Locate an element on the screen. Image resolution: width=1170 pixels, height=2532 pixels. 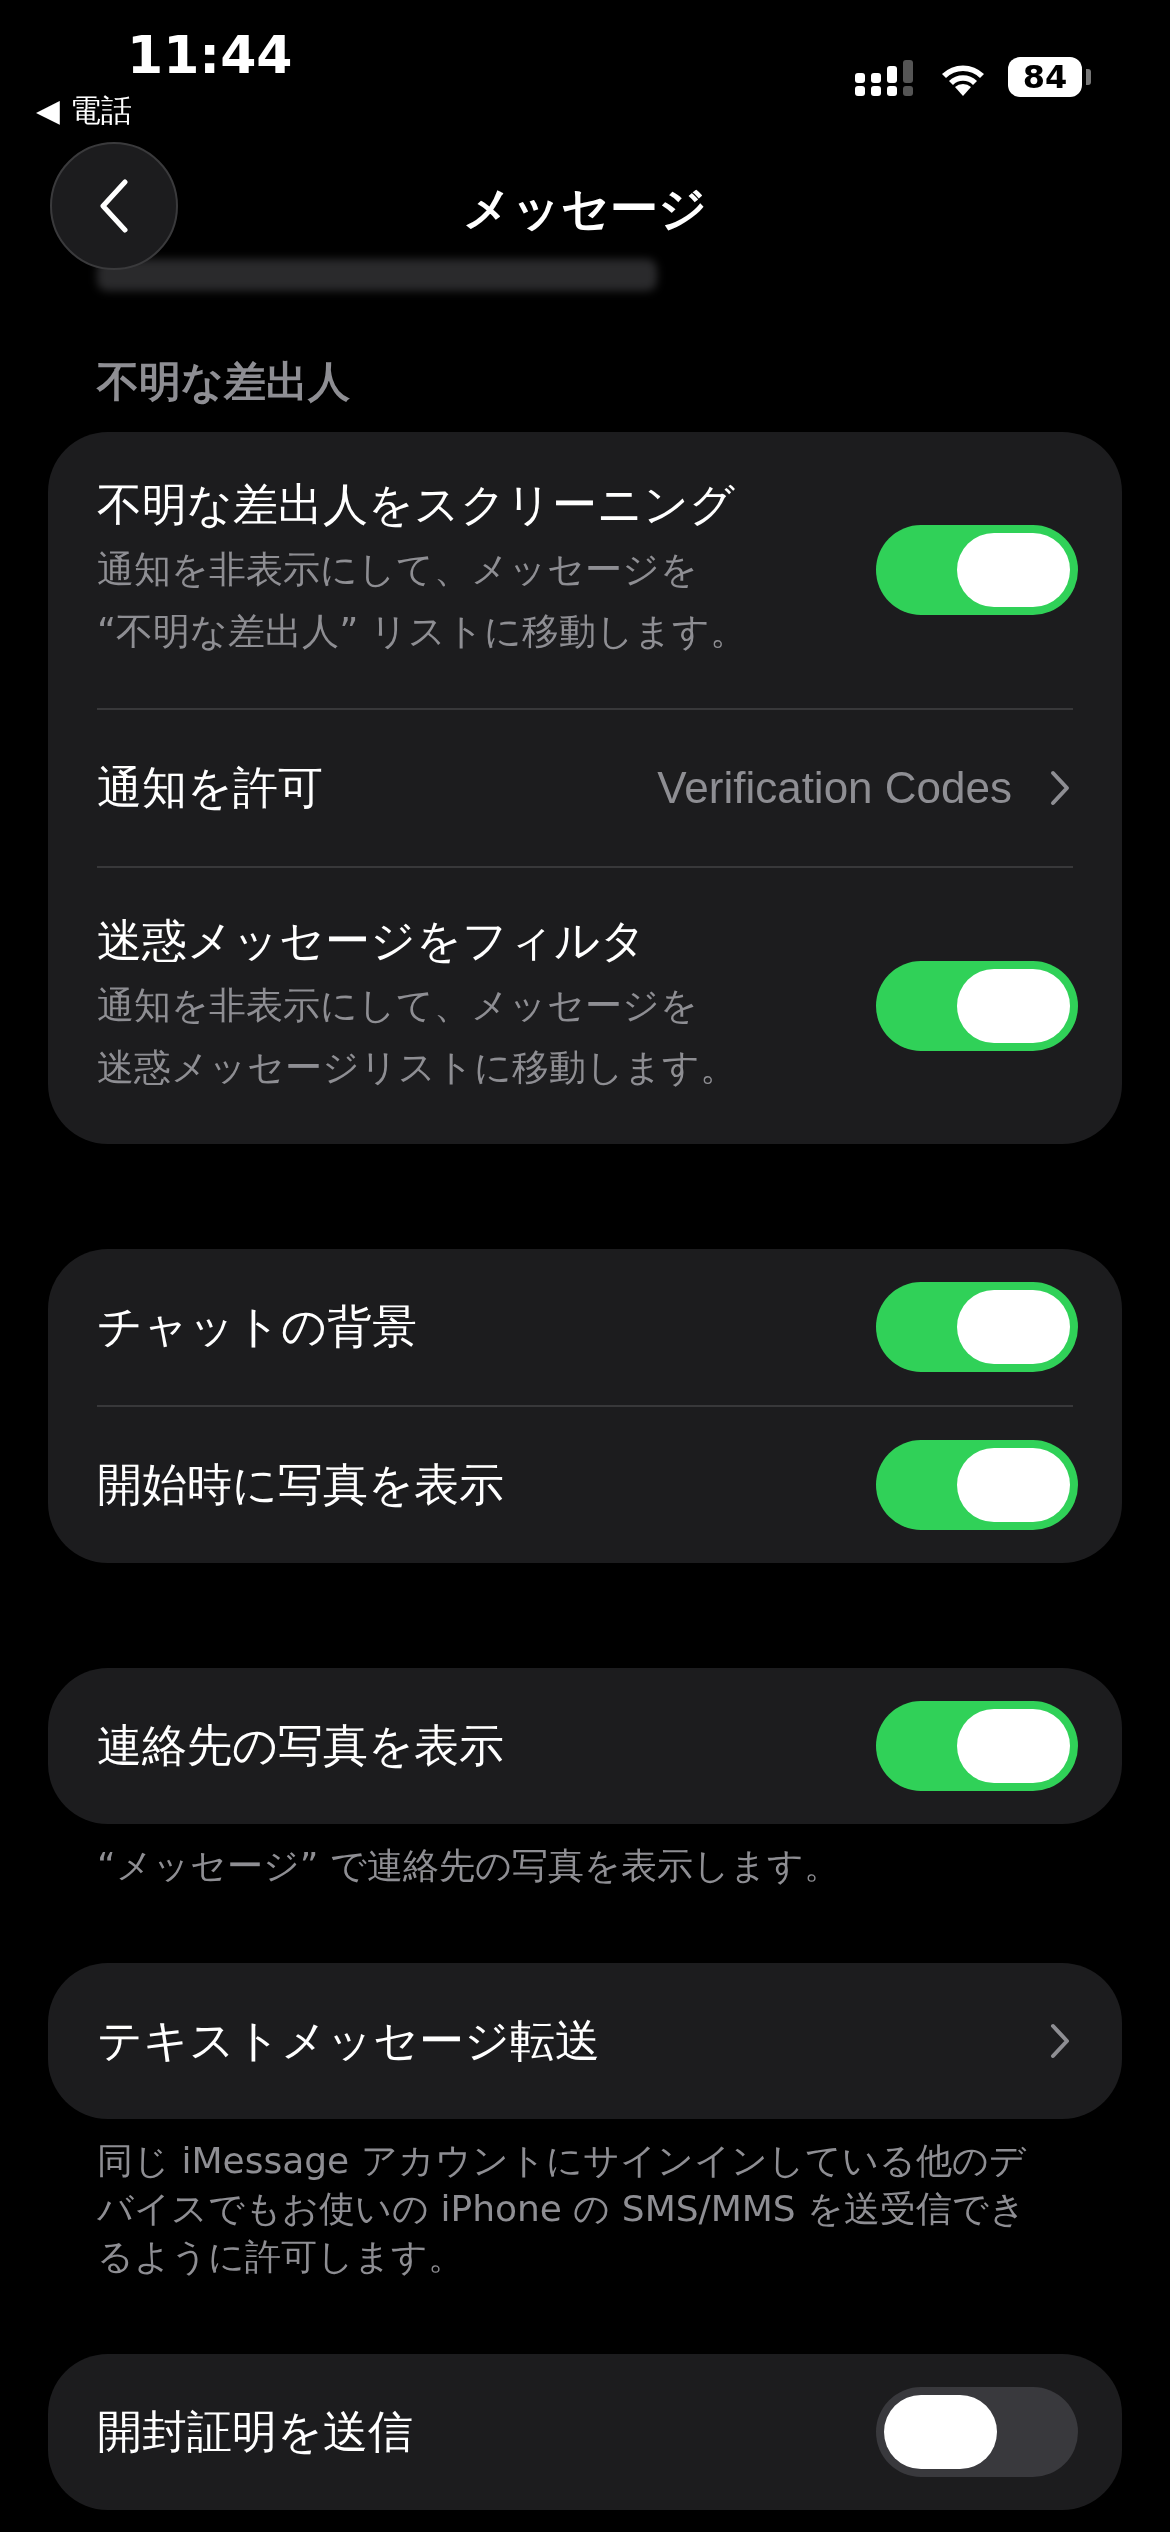
setting-label: チャットの背景 is located at coordinates (257, 1327).